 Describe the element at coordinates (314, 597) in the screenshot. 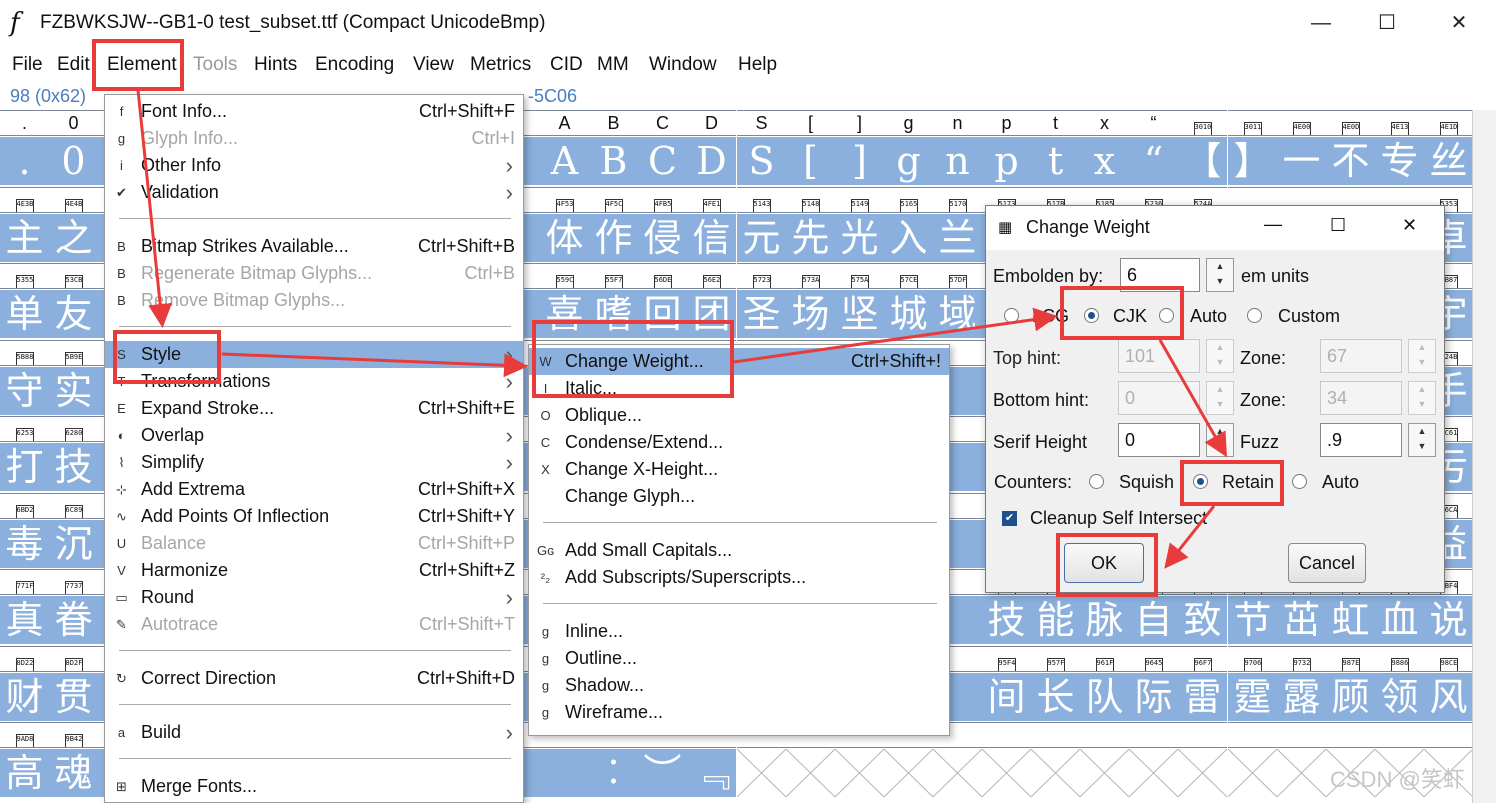

I see `element-menu-item-round: ▭ Round ›` at that location.